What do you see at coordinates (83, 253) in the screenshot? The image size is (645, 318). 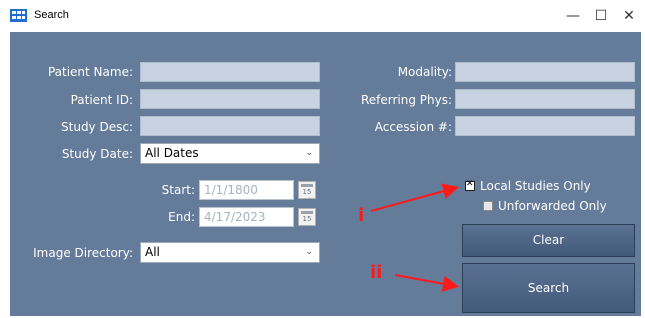 I see `image-directory-label: Image Directory:` at bounding box center [83, 253].